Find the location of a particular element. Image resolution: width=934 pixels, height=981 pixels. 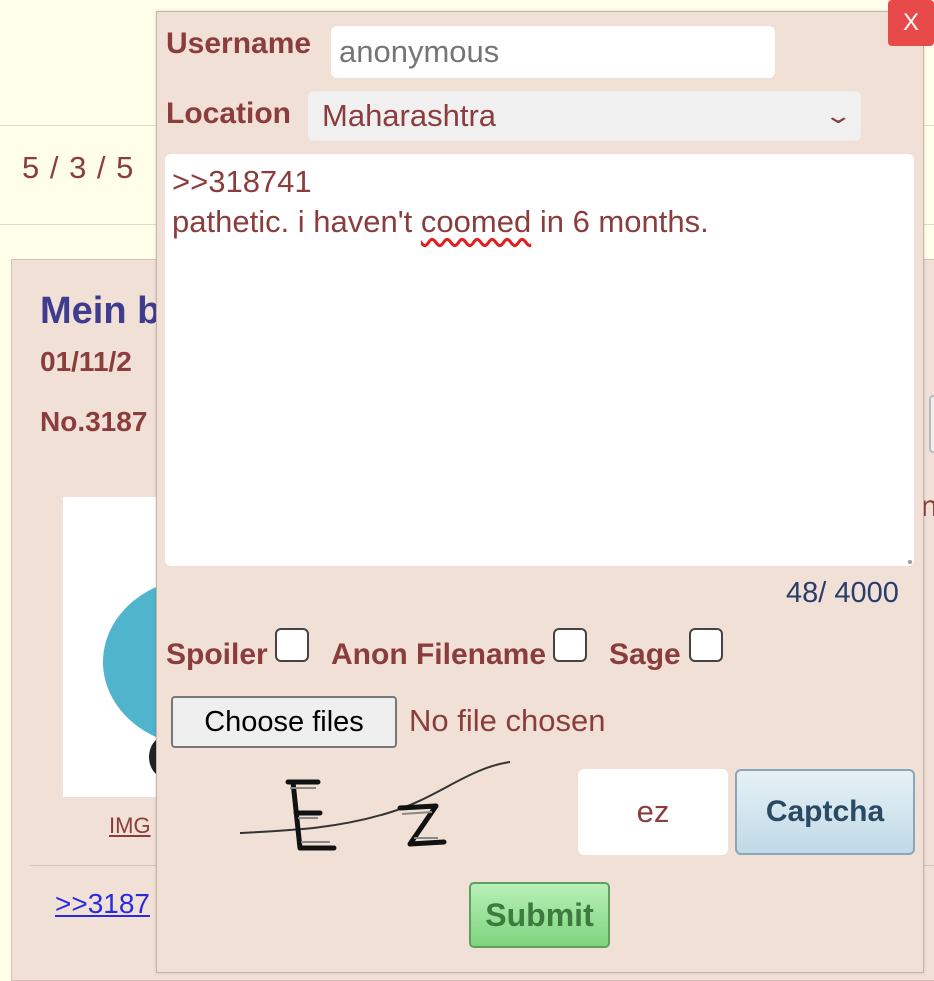

post-title: Mein b is located at coordinates (100, 311).